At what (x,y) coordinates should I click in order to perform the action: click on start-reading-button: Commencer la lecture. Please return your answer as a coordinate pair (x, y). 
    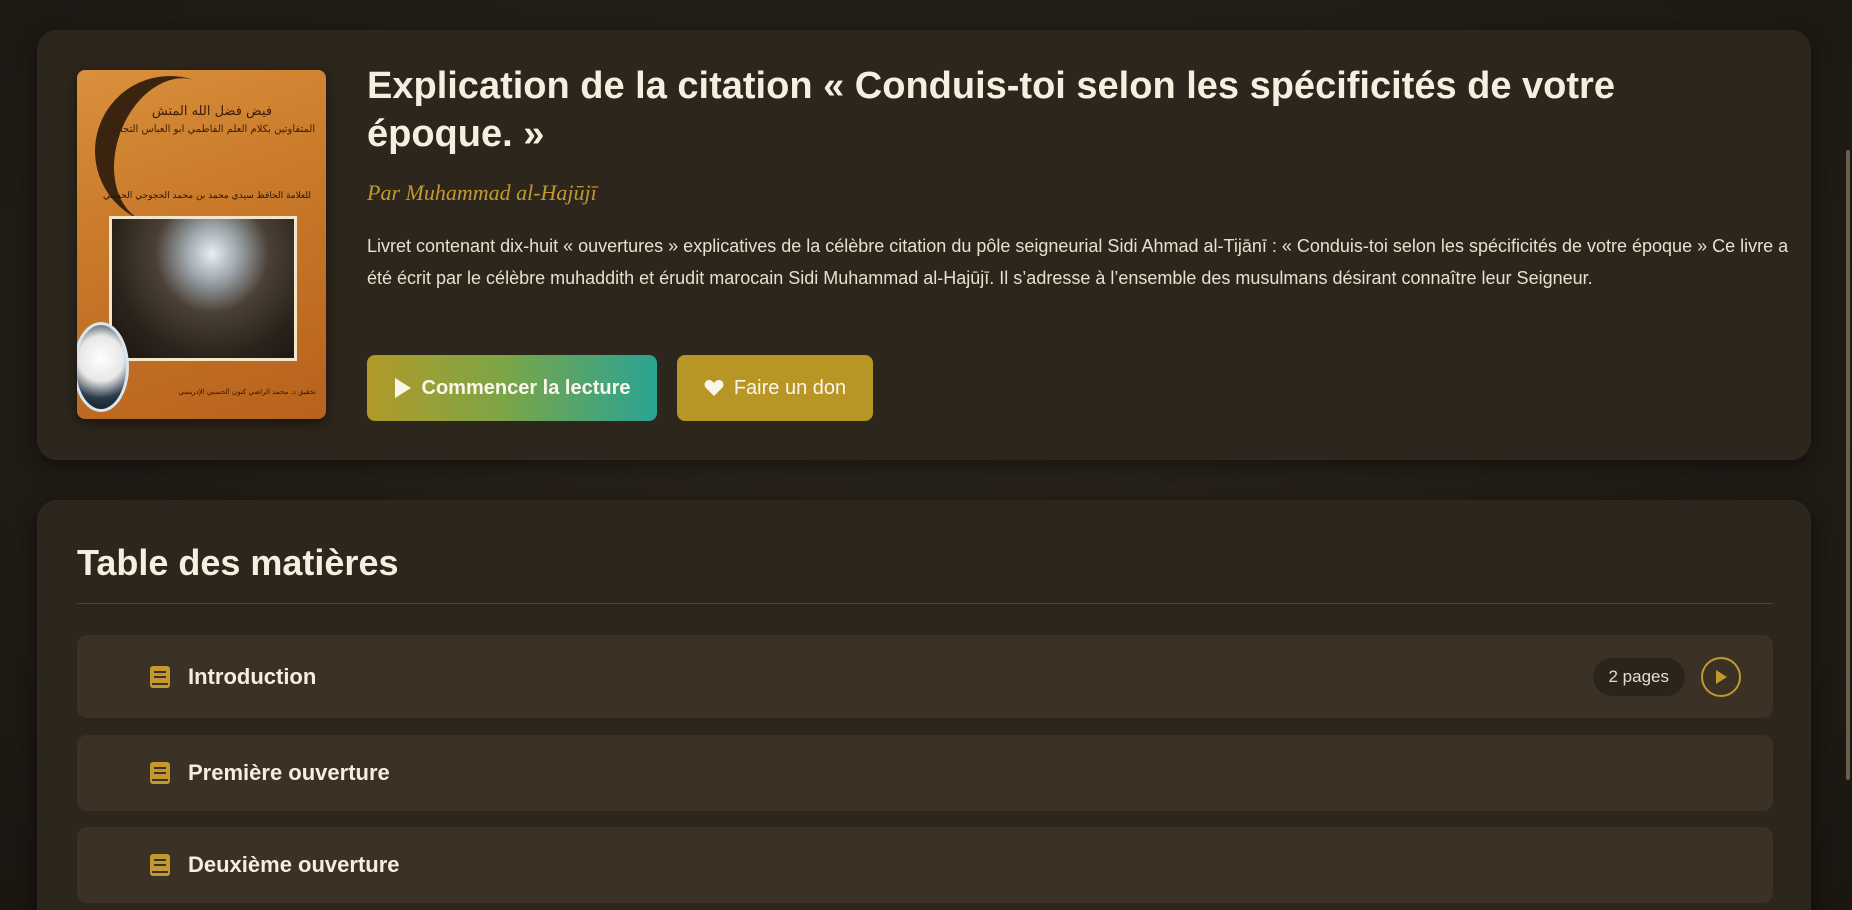
    Looking at the image, I should click on (512, 388).